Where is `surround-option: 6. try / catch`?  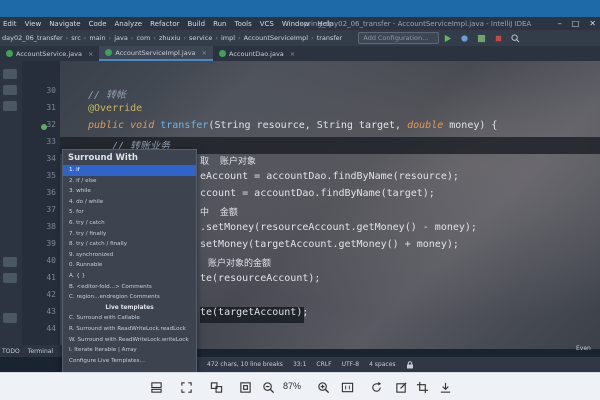 surround-option: 6. try / catch is located at coordinates (129, 223).